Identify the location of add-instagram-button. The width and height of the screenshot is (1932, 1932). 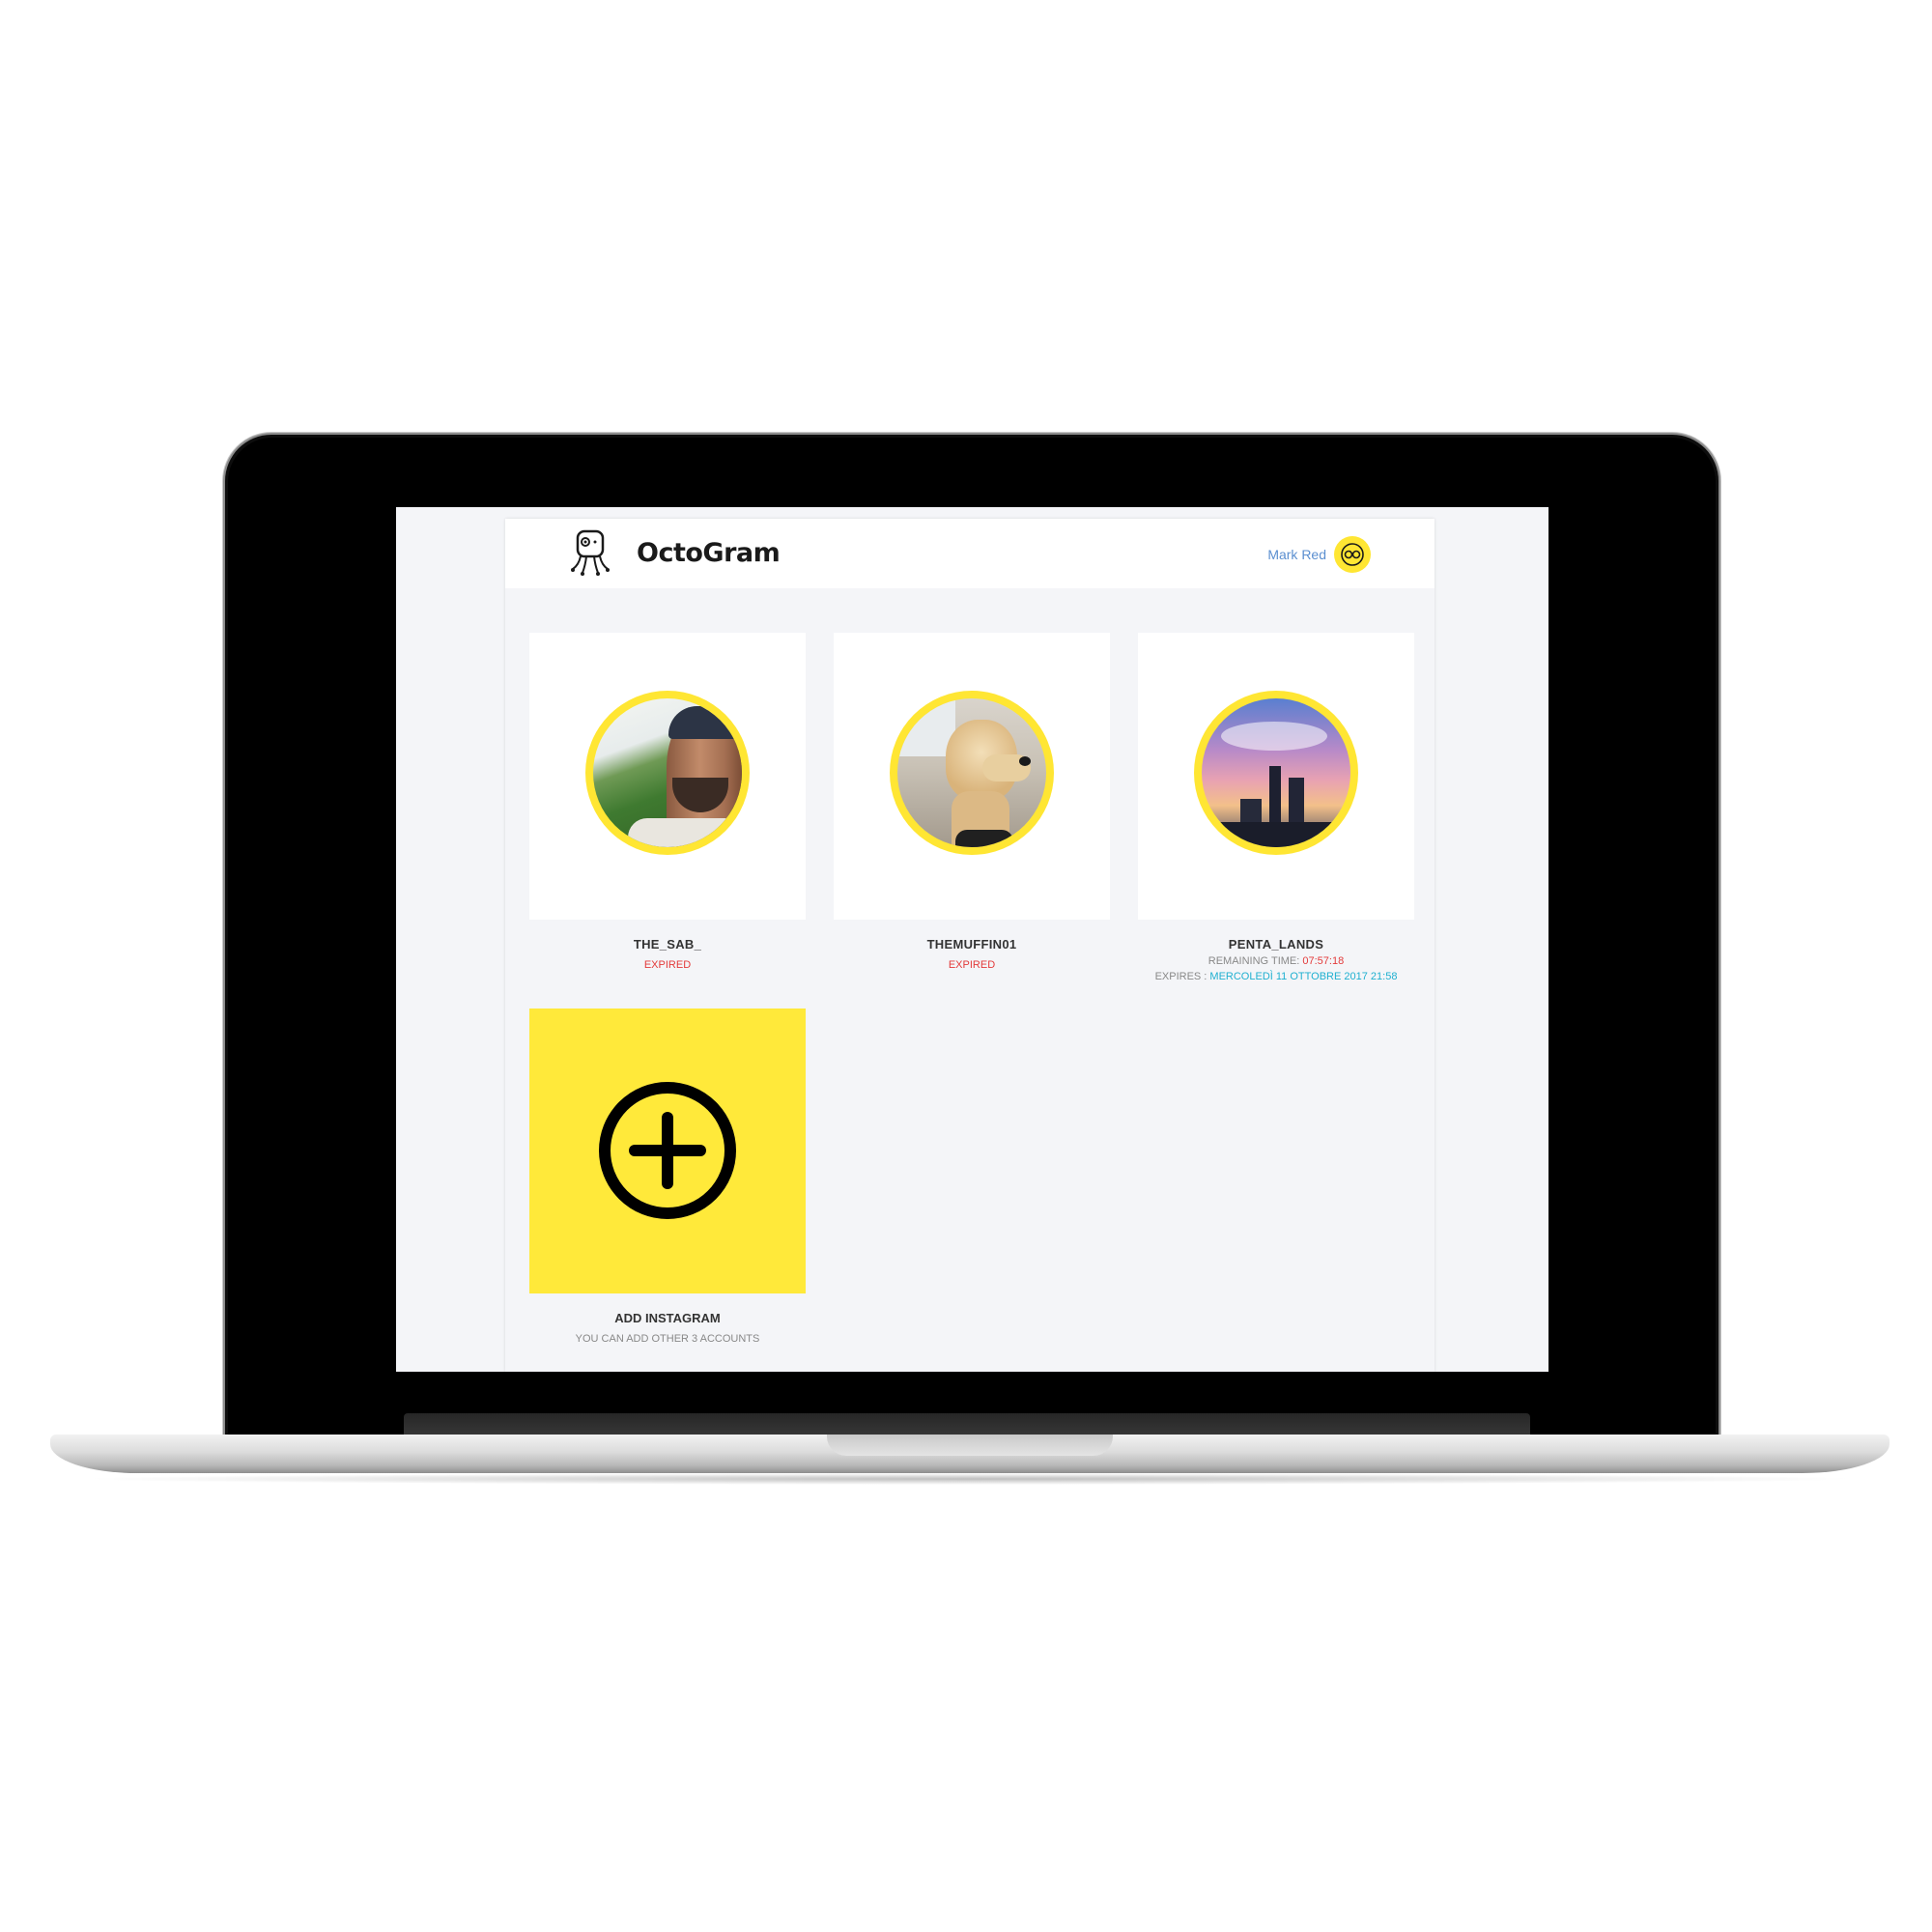
(667, 1151).